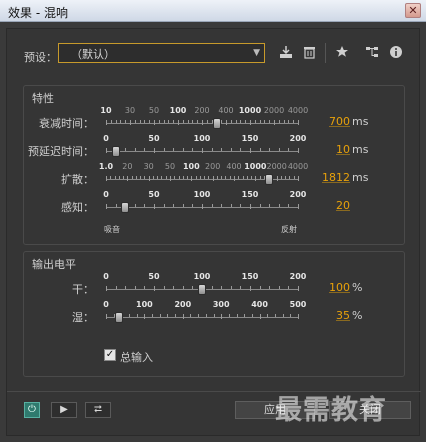  Describe the element at coordinates (330, 287) in the screenshot. I see `dry-value: 100` at that location.